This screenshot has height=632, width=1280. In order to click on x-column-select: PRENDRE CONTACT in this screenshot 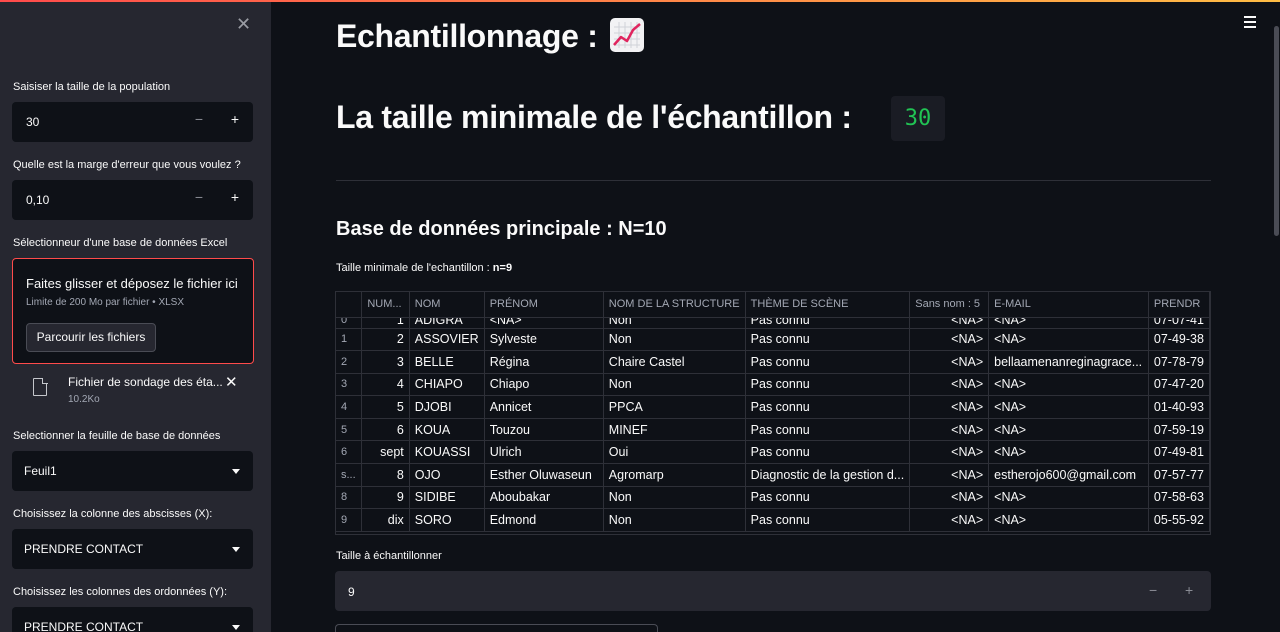, I will do `click(132, 549)`.